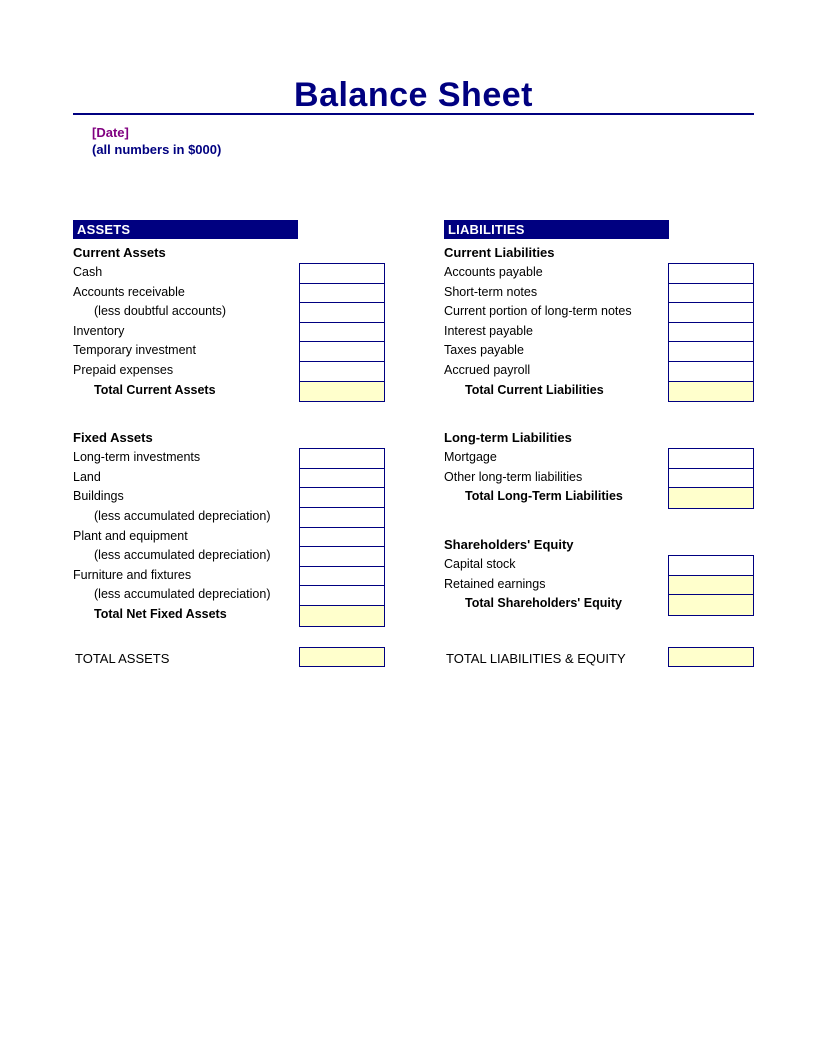 Image resolution: width=817 pixels, height=1057 pixels. Describe the element at coordinates (129, 291) in the screenshot. I see `line-item-label: Accounts receivable` at that location.